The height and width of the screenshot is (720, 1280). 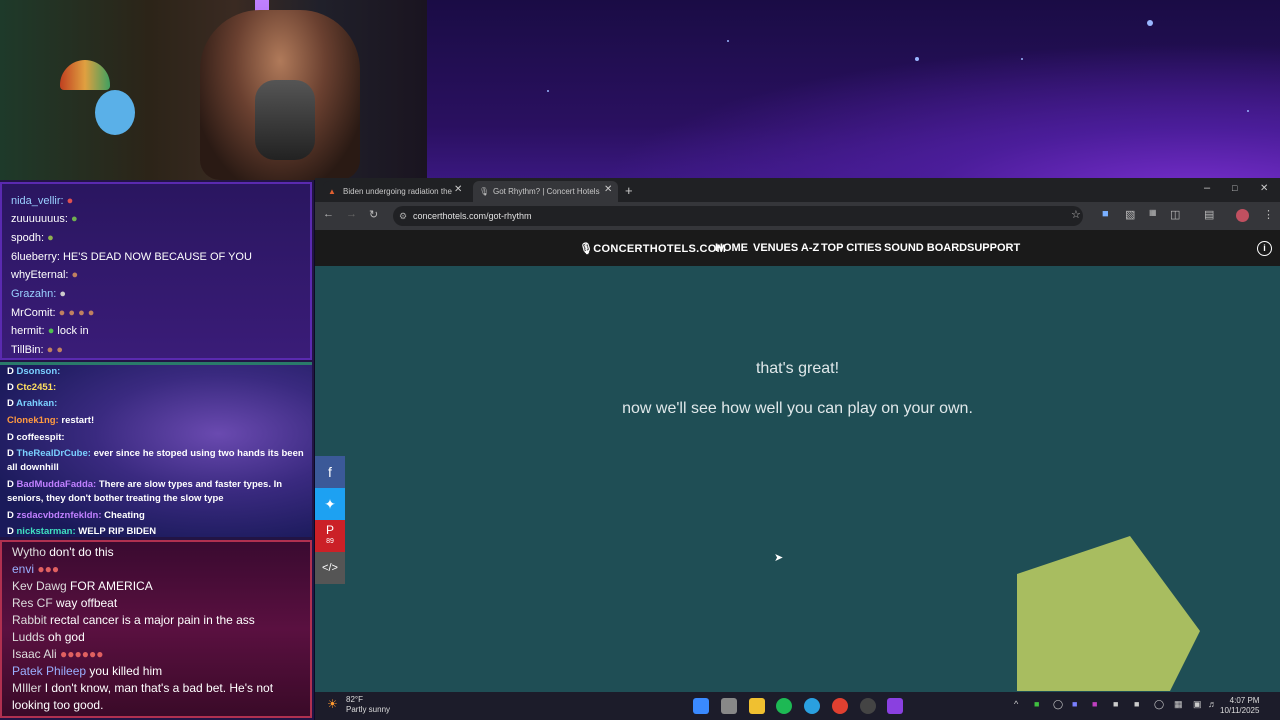 I want to click on tab-label: Got Rhythm? | Concert Hotels, so click(x=546, y=191).